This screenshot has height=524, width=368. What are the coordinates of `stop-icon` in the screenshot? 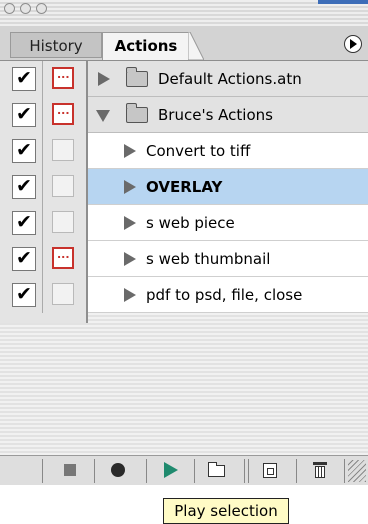 It's located at (70, 470).